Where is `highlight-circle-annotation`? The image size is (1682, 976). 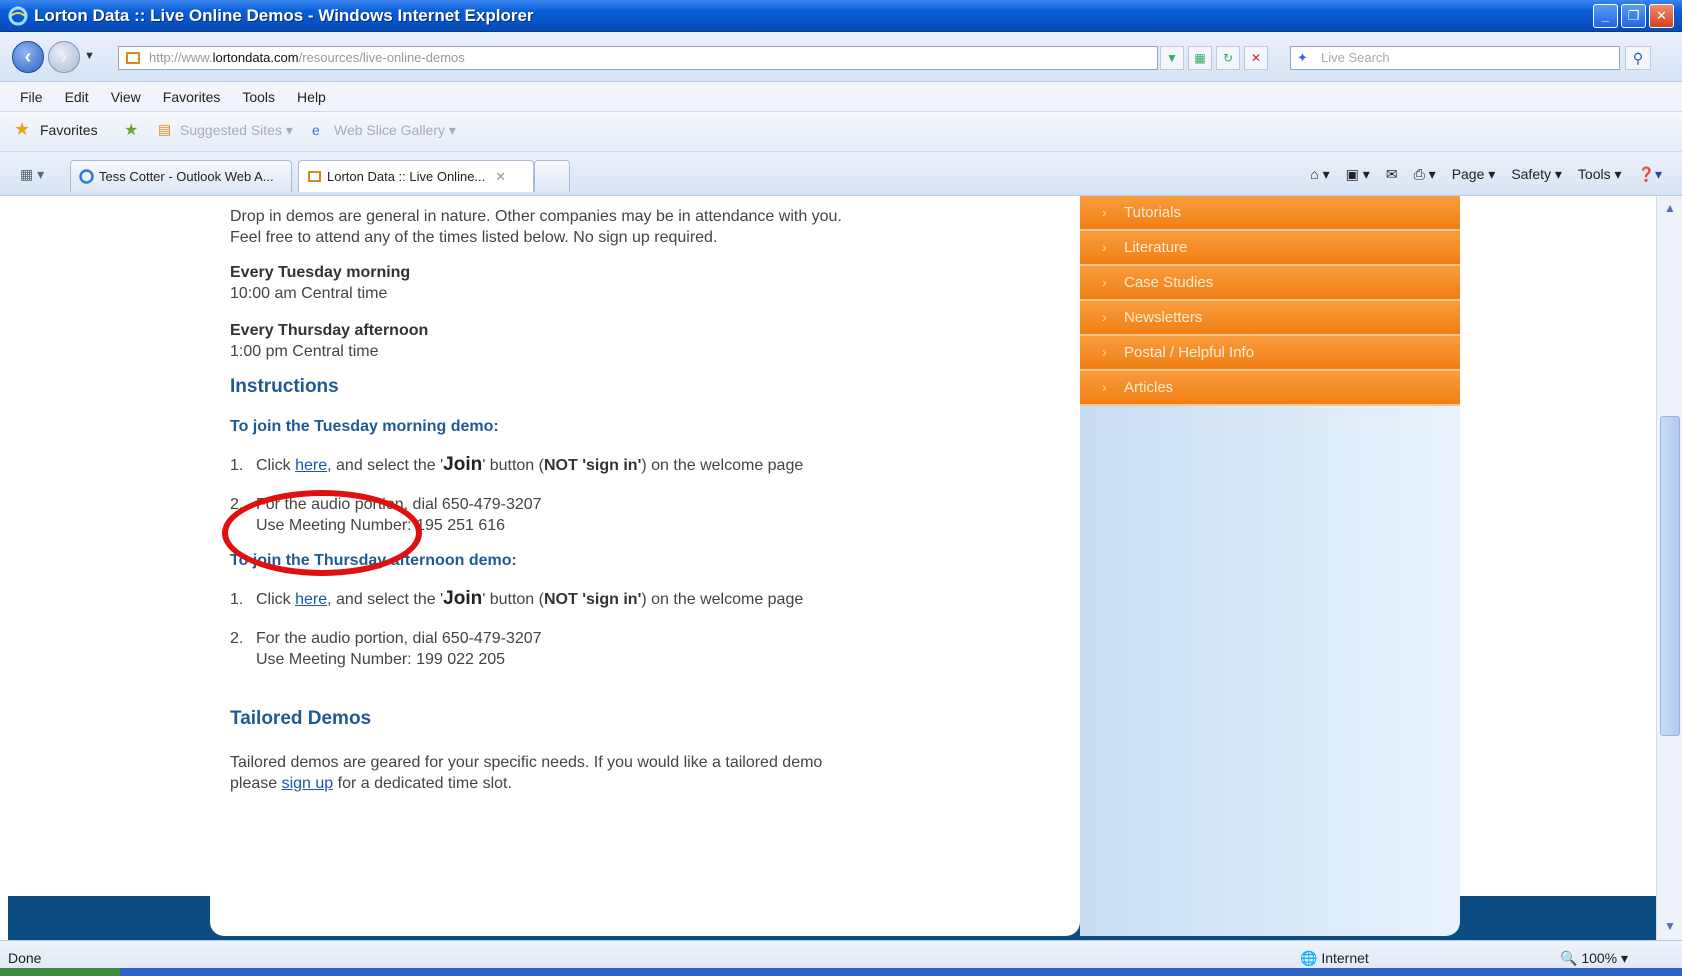 highlight-circle-annotation is located at coordinates (322, 533).